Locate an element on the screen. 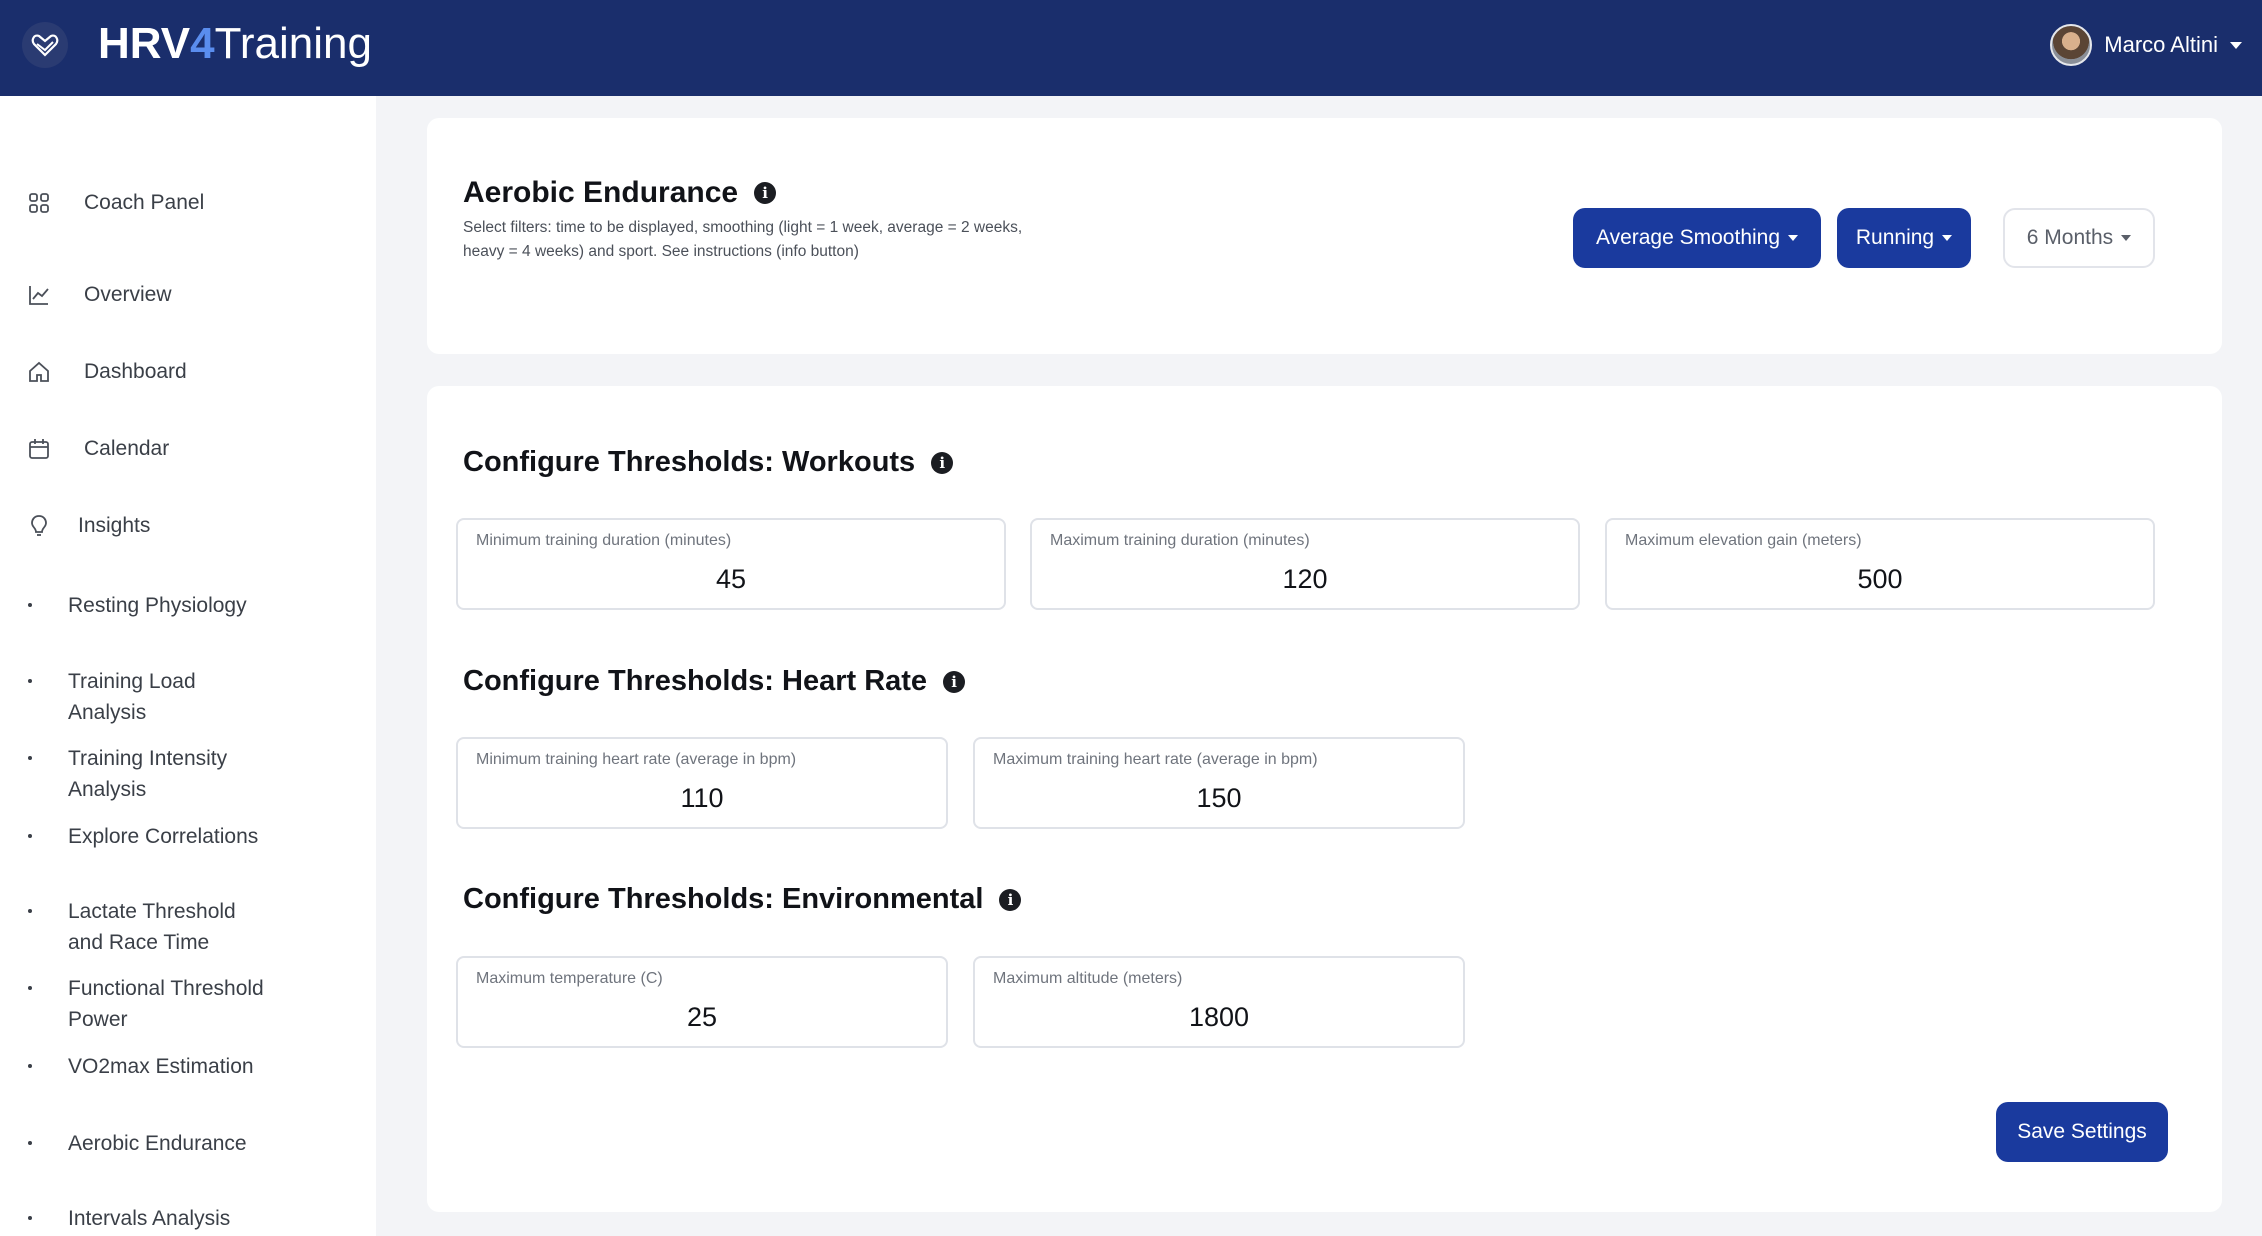  brand-part-4: 4 is located at coordinates (202, 43).